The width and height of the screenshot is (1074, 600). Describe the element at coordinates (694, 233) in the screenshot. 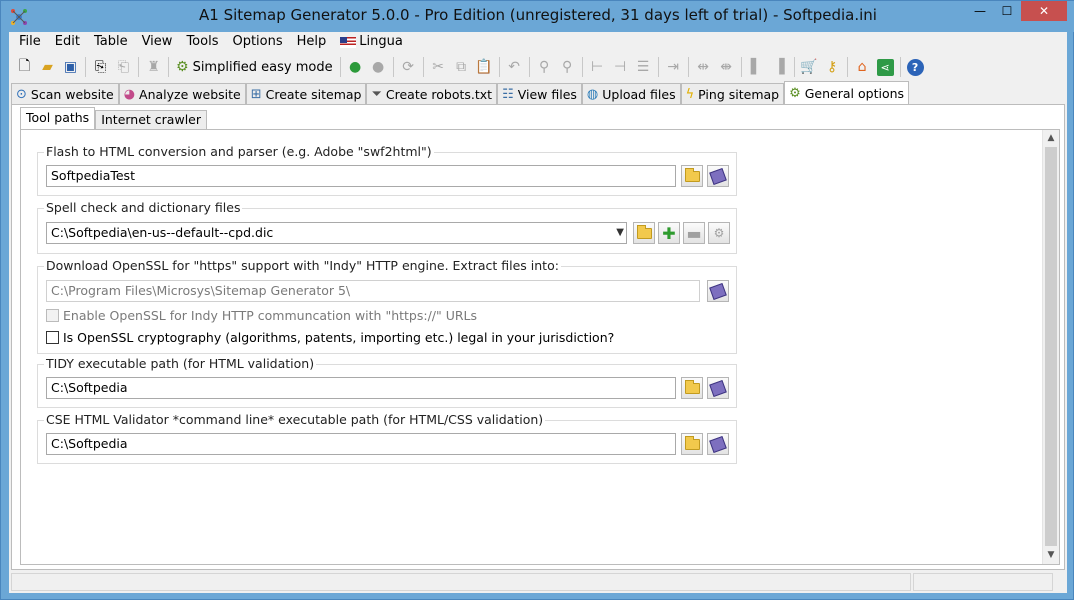

I see `spell-remove-button: ▬` at that location.